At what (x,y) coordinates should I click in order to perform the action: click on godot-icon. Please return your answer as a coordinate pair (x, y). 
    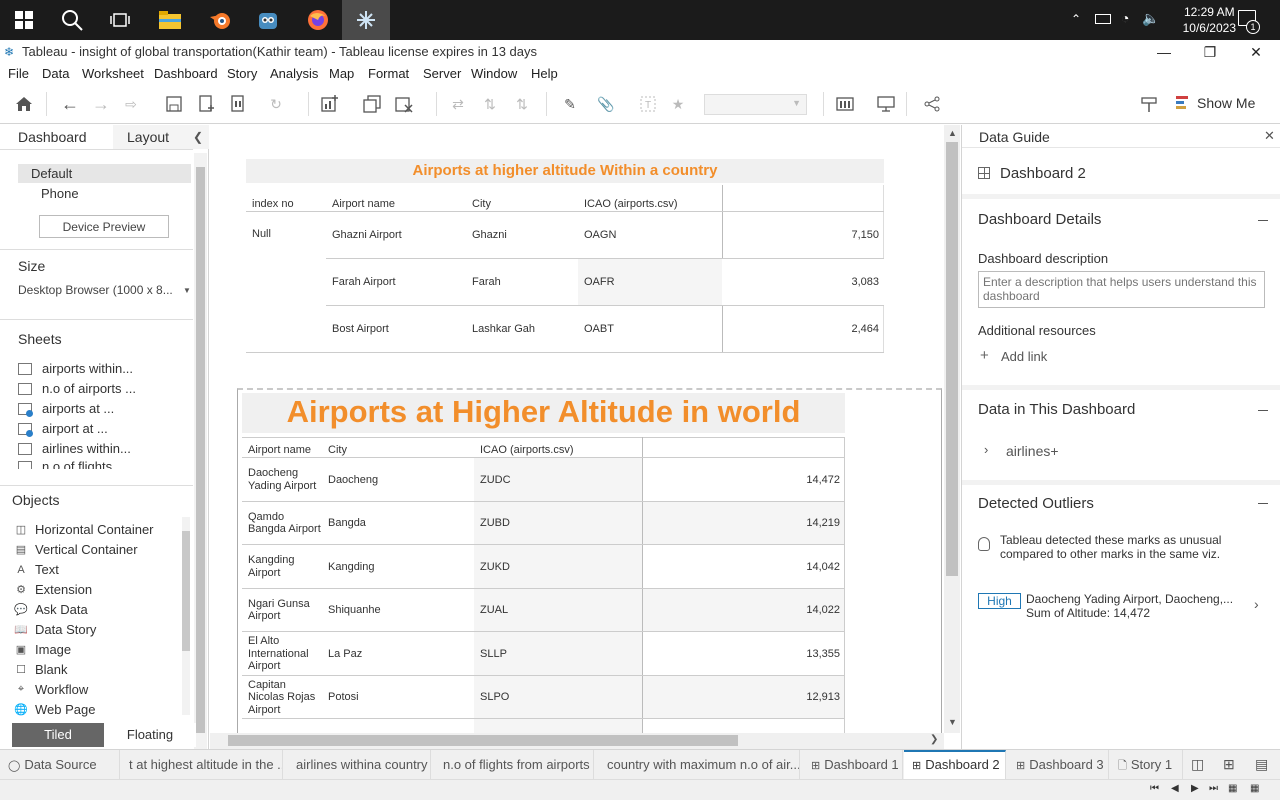
    Looking at the image, I should click on (268, 20).